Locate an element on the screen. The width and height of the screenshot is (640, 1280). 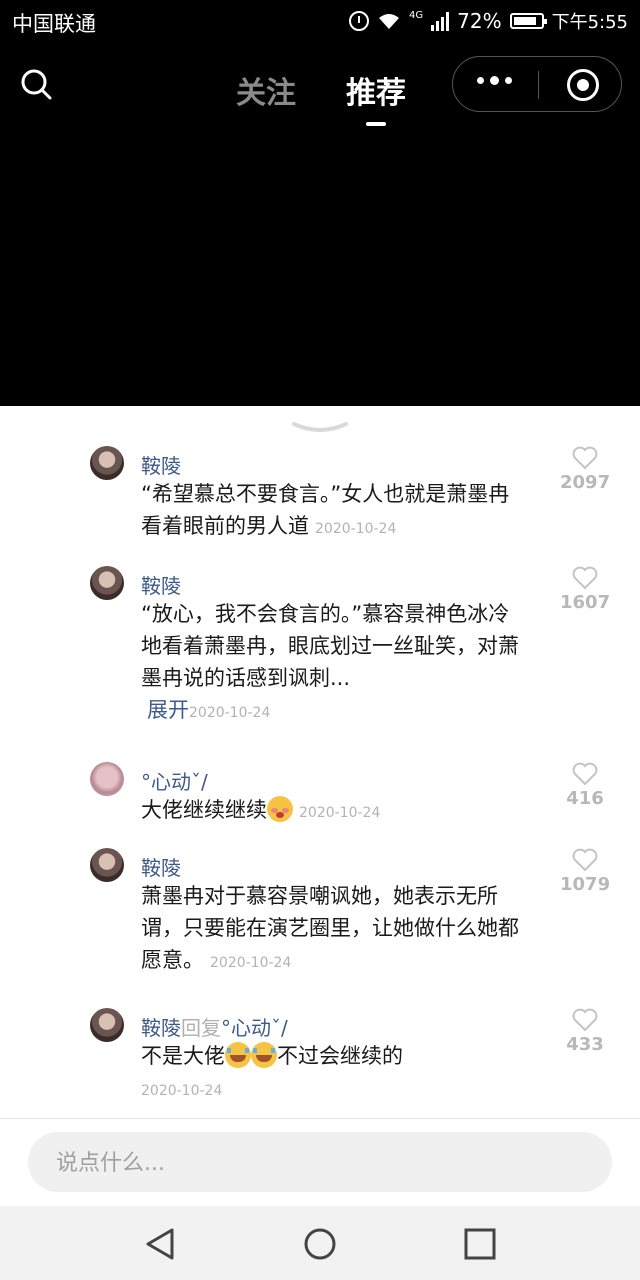
system-nav-bar is located at coordinates (320, 1243).